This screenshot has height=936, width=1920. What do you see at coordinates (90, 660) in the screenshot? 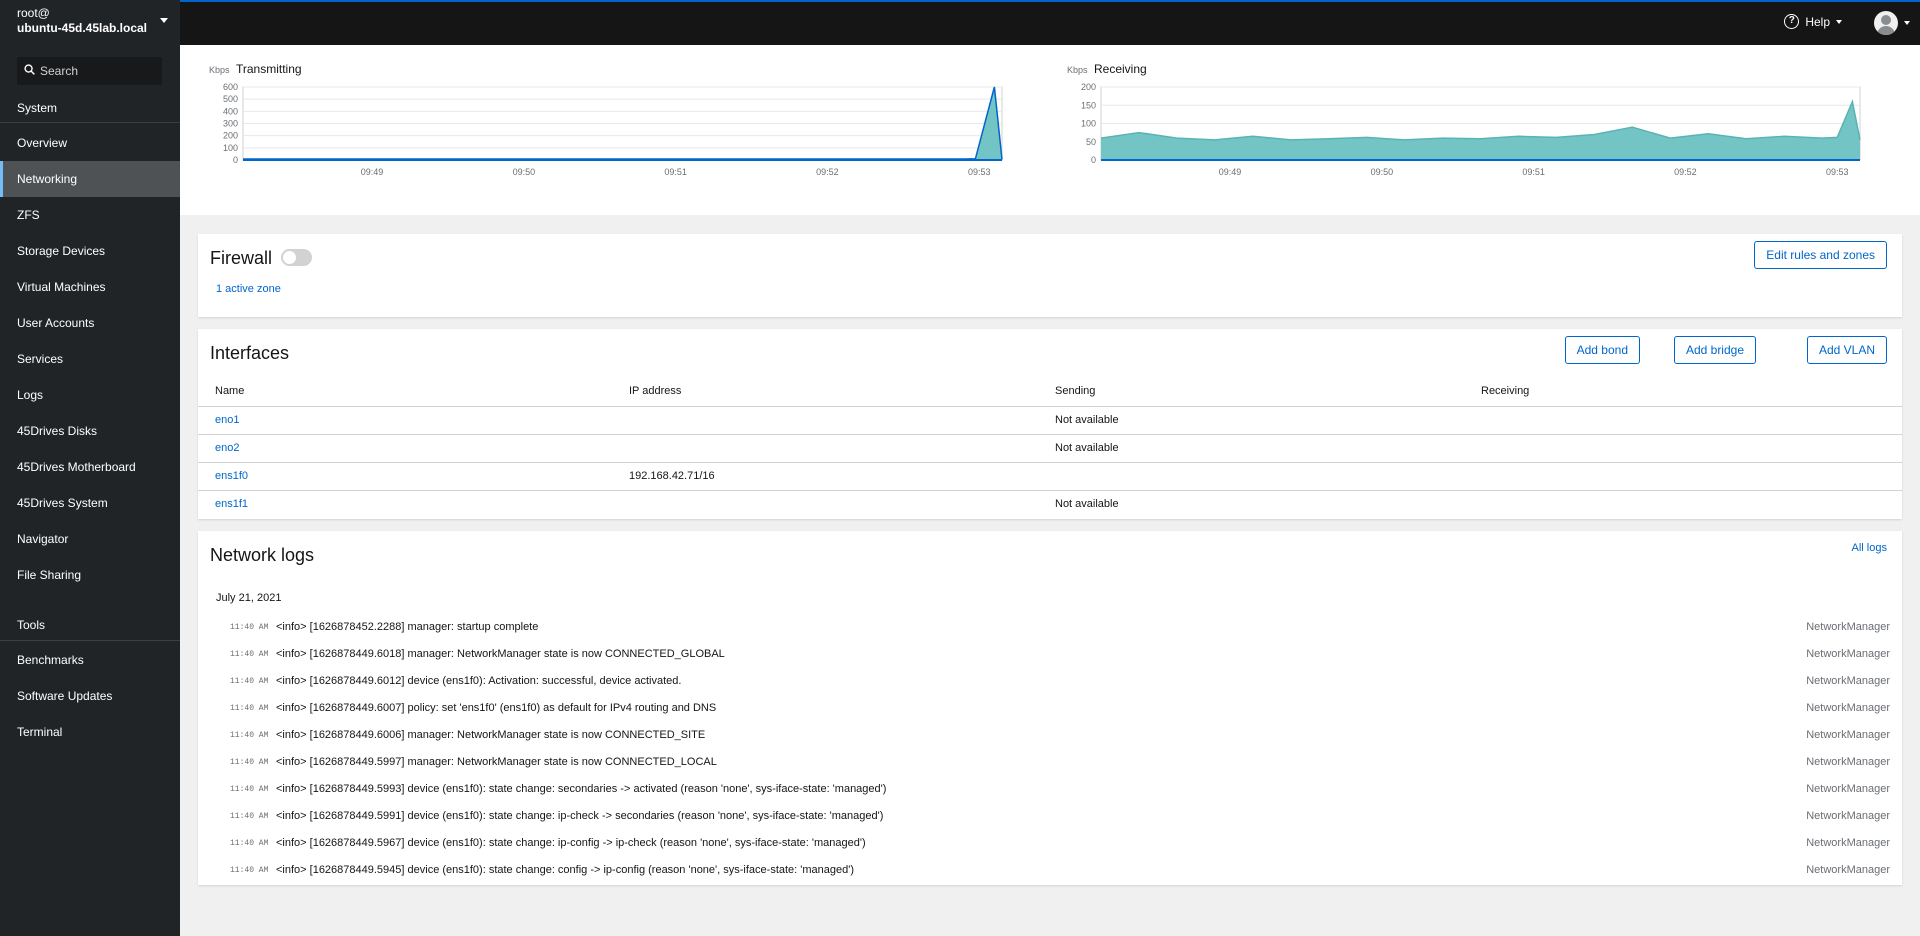
I see `sidebar-item-benchmarks: Benchmarks` at bounding box center [90, 660].